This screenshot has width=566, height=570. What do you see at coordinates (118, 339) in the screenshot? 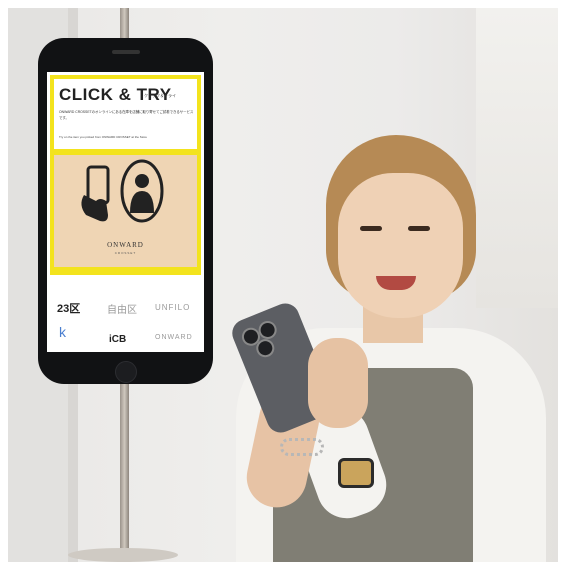
I see `brand-logo: iCB` at bounding box center [118, 339].